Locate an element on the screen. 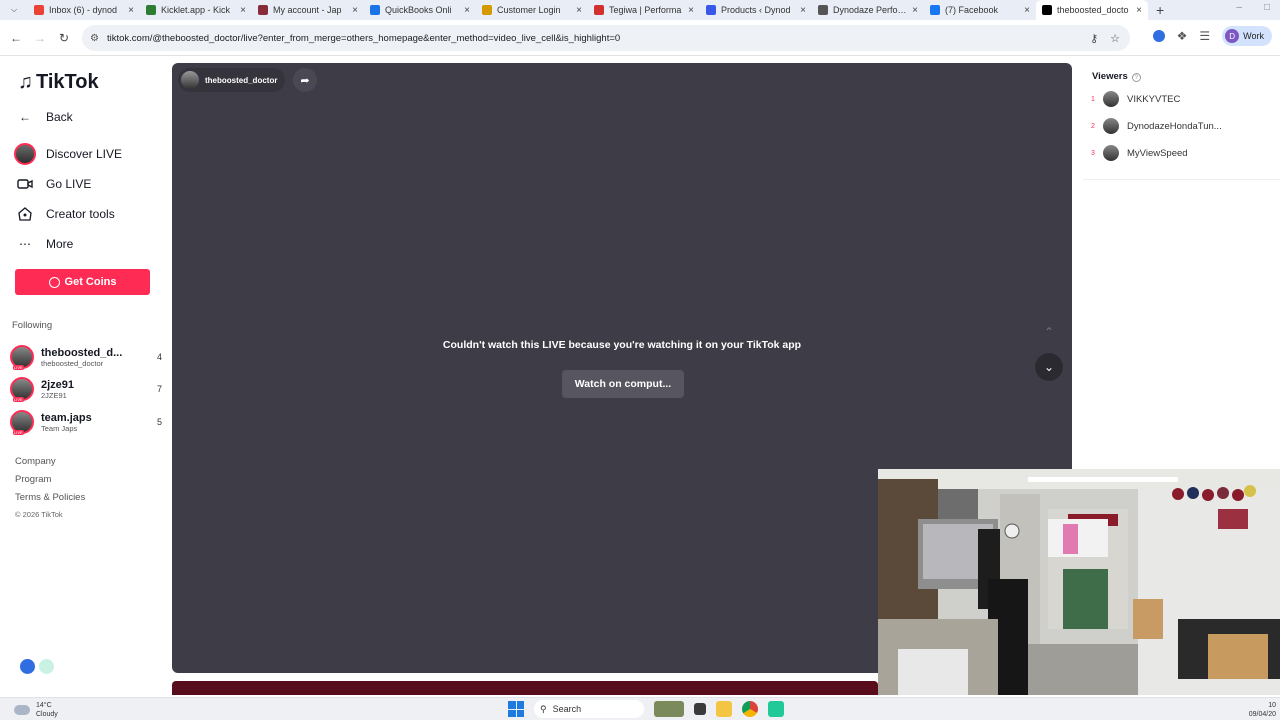 The image size is (1280, 720). viewer-name: VIKKYVTEC is located at coordinates (1154, 99).